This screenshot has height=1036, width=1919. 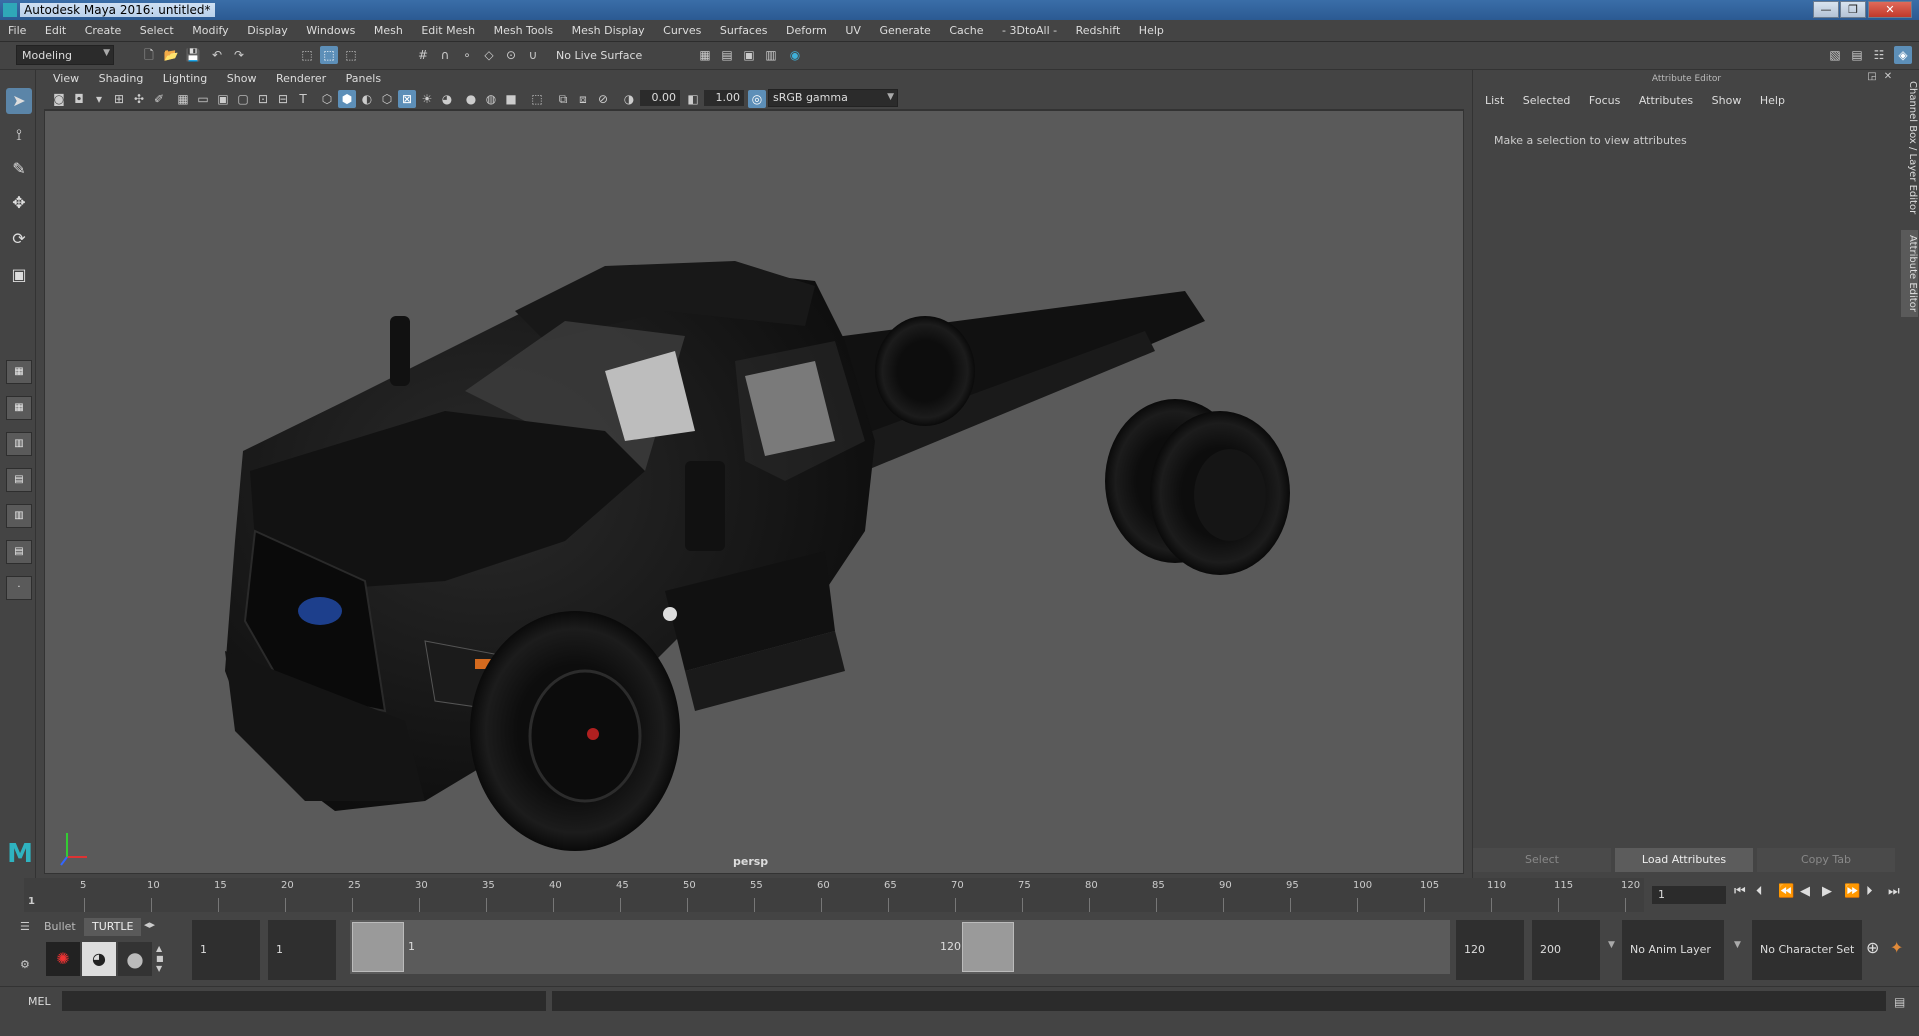 I want to click on snap-grid-icon: #, so click(x=423, y=55).